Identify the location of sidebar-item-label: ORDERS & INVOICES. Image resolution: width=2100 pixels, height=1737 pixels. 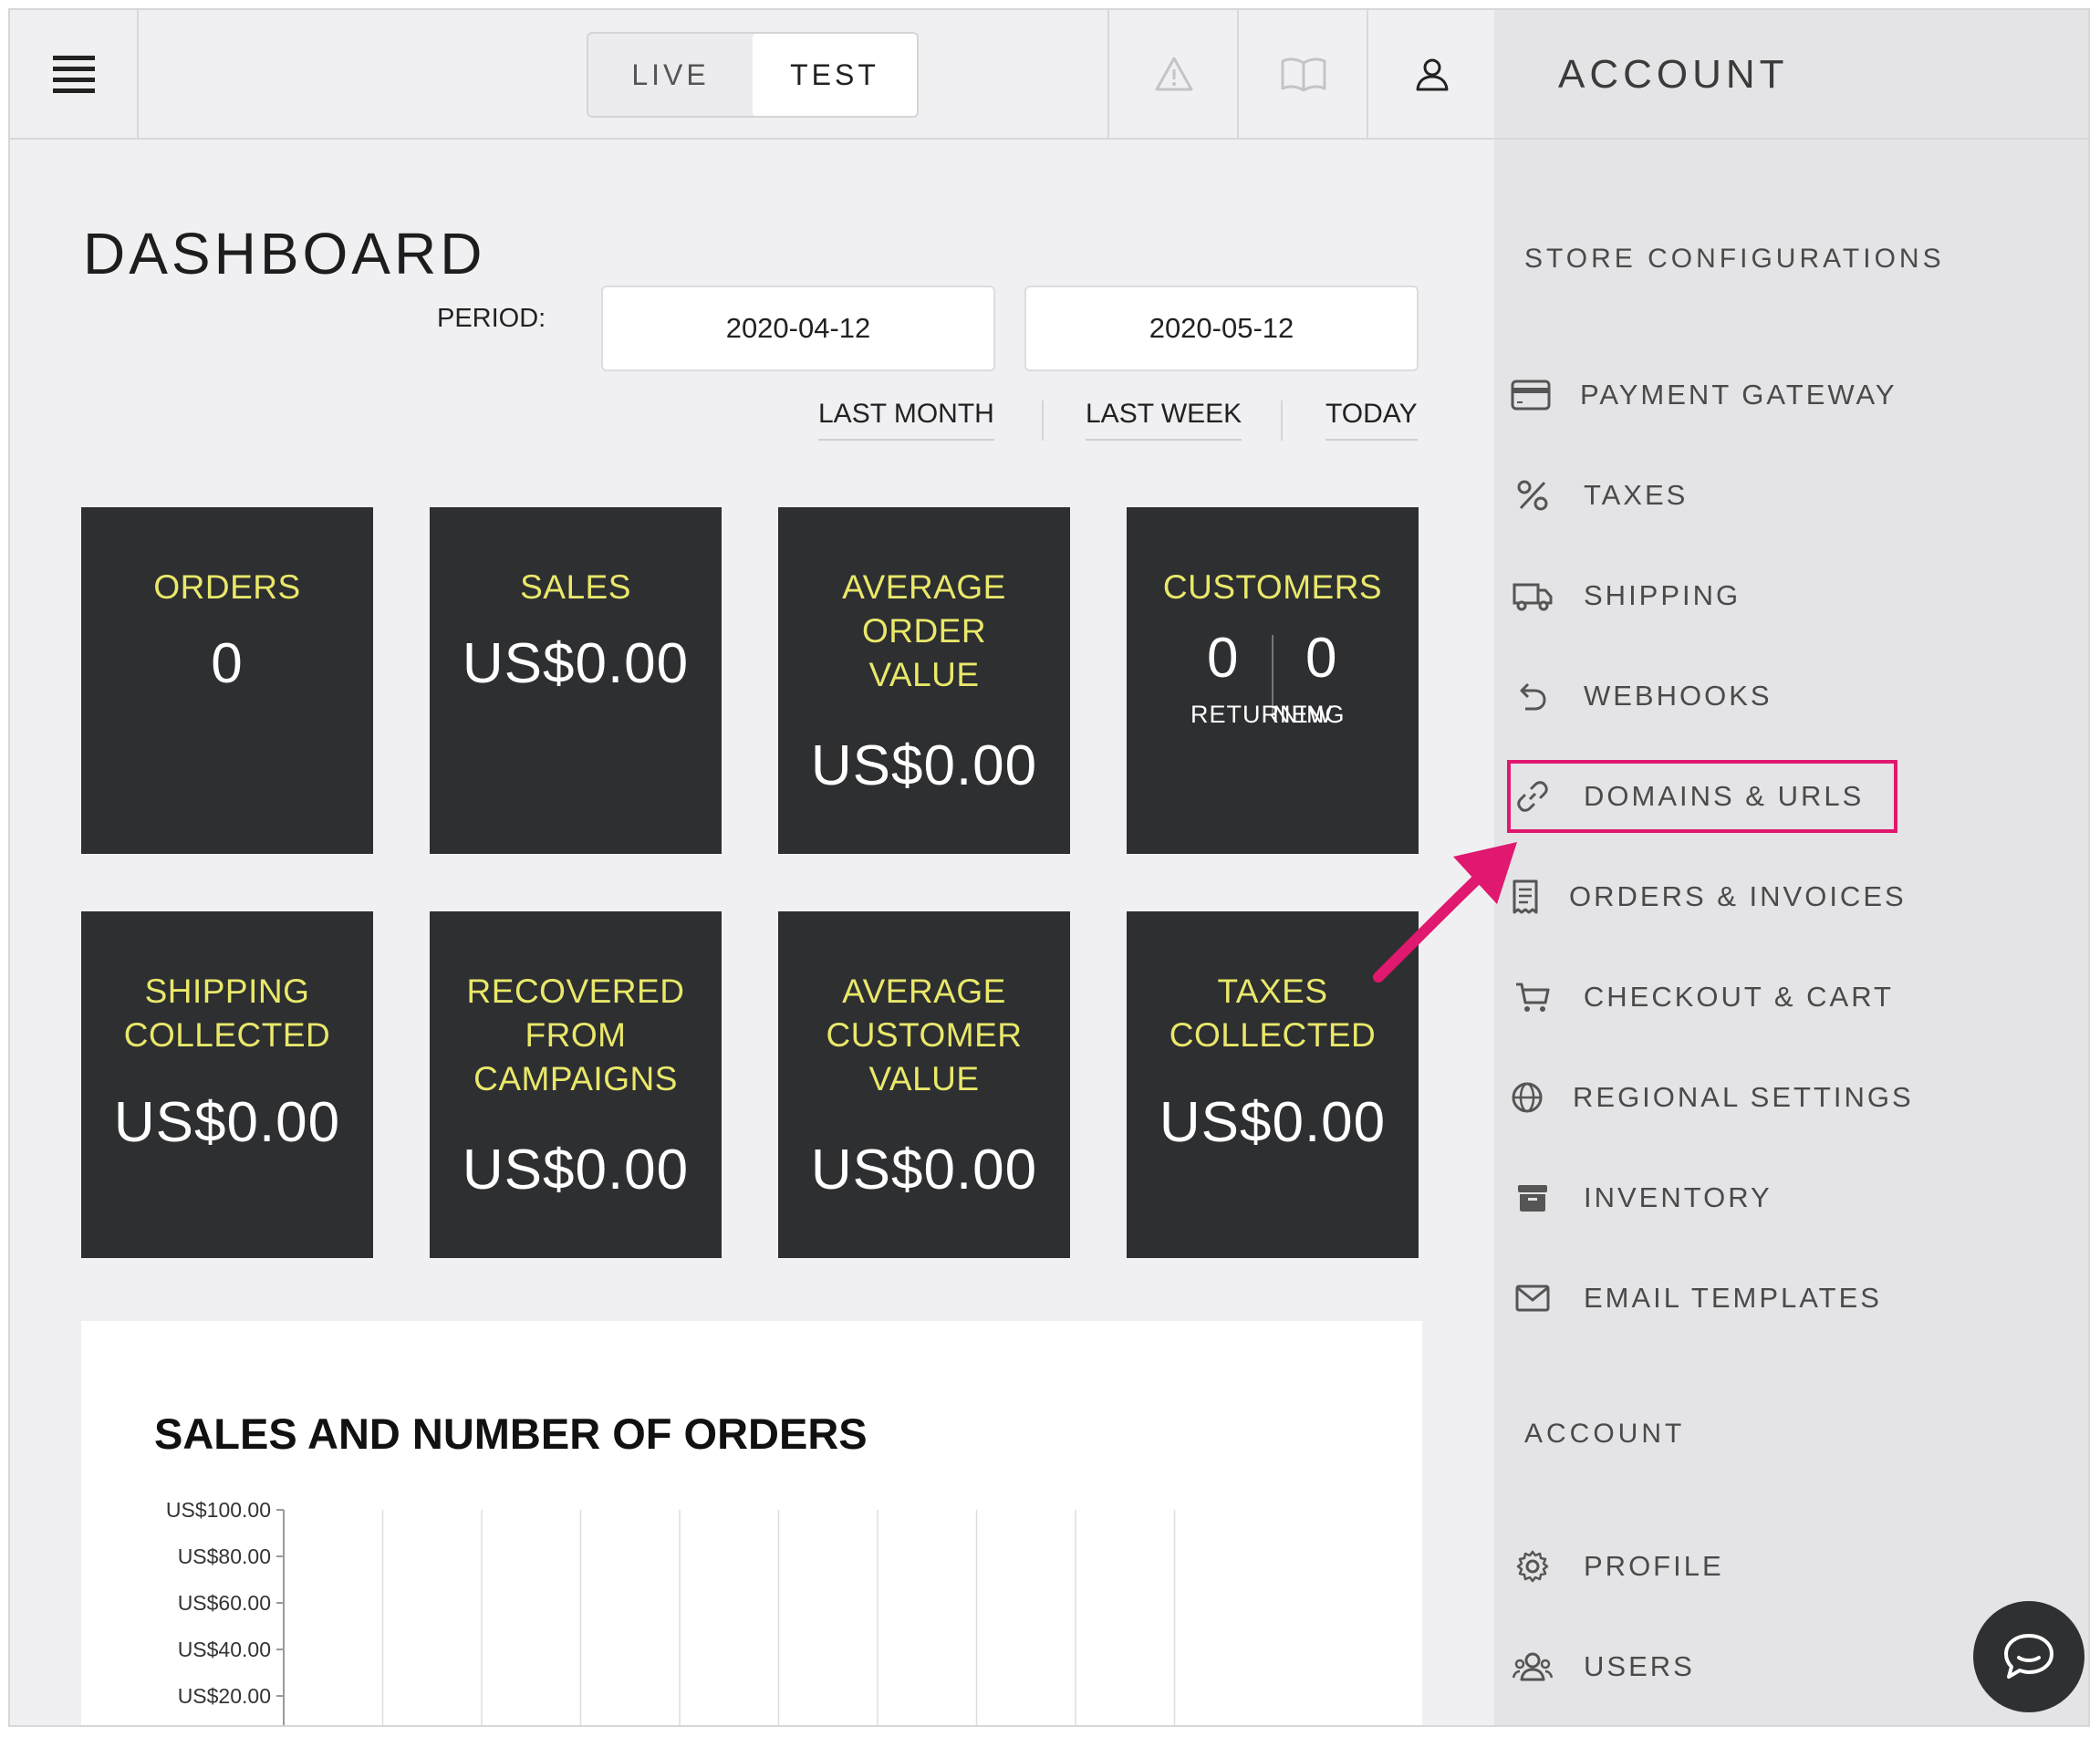
(1738, 896).